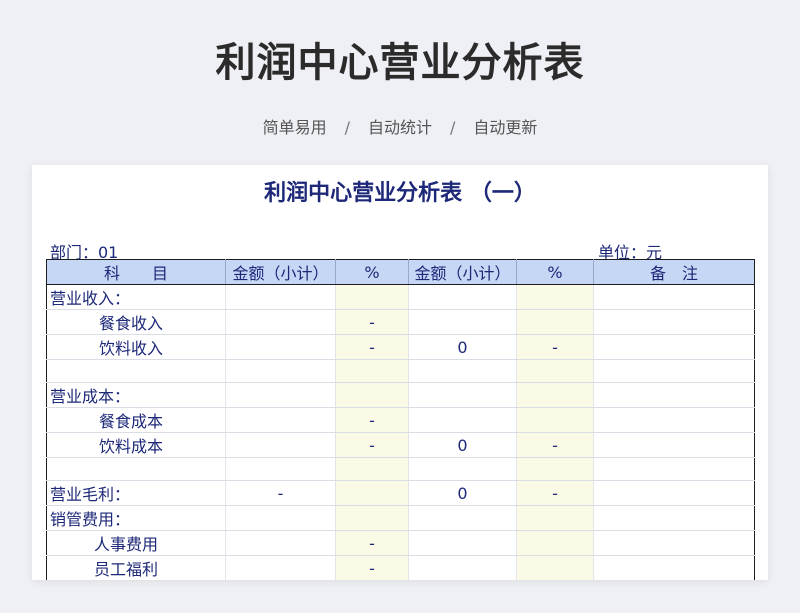 The image size is (800, 613). Describe the element at coordinates (136, 395) in the screenshot. I see `cell-subject: 营业成本：` at that location.